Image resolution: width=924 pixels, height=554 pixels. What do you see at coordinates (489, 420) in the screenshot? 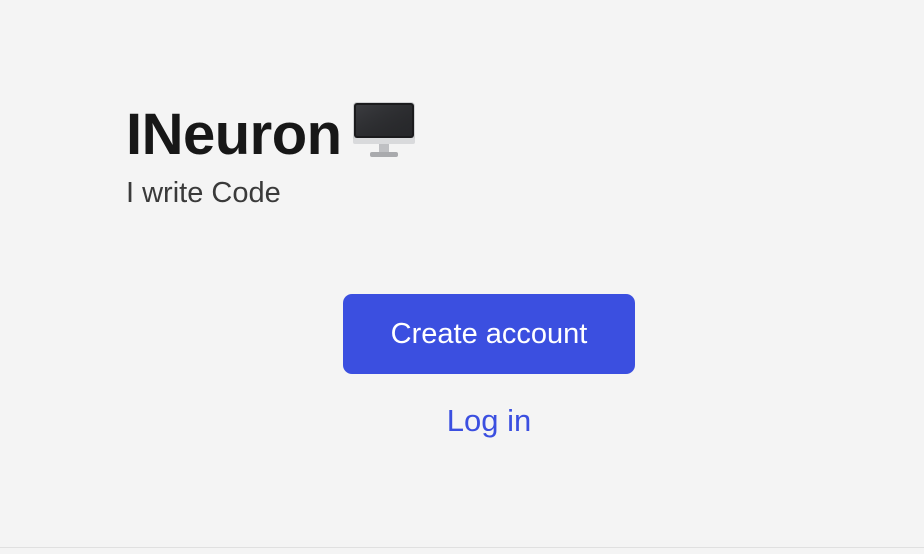
I see `login-link: Log in` at bounding box center [489, 420].